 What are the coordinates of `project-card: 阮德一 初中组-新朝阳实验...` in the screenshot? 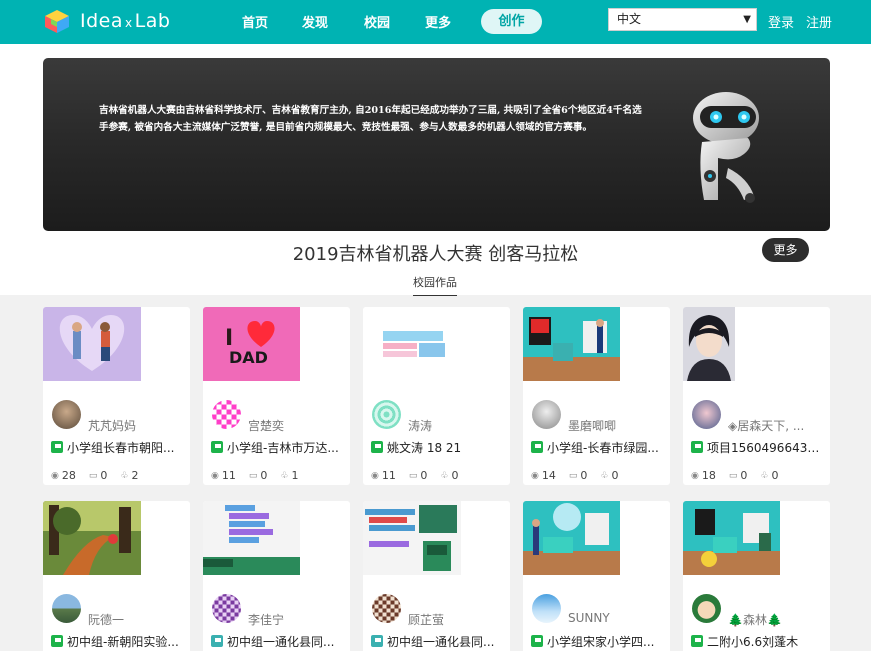 It's located at (116, 576).